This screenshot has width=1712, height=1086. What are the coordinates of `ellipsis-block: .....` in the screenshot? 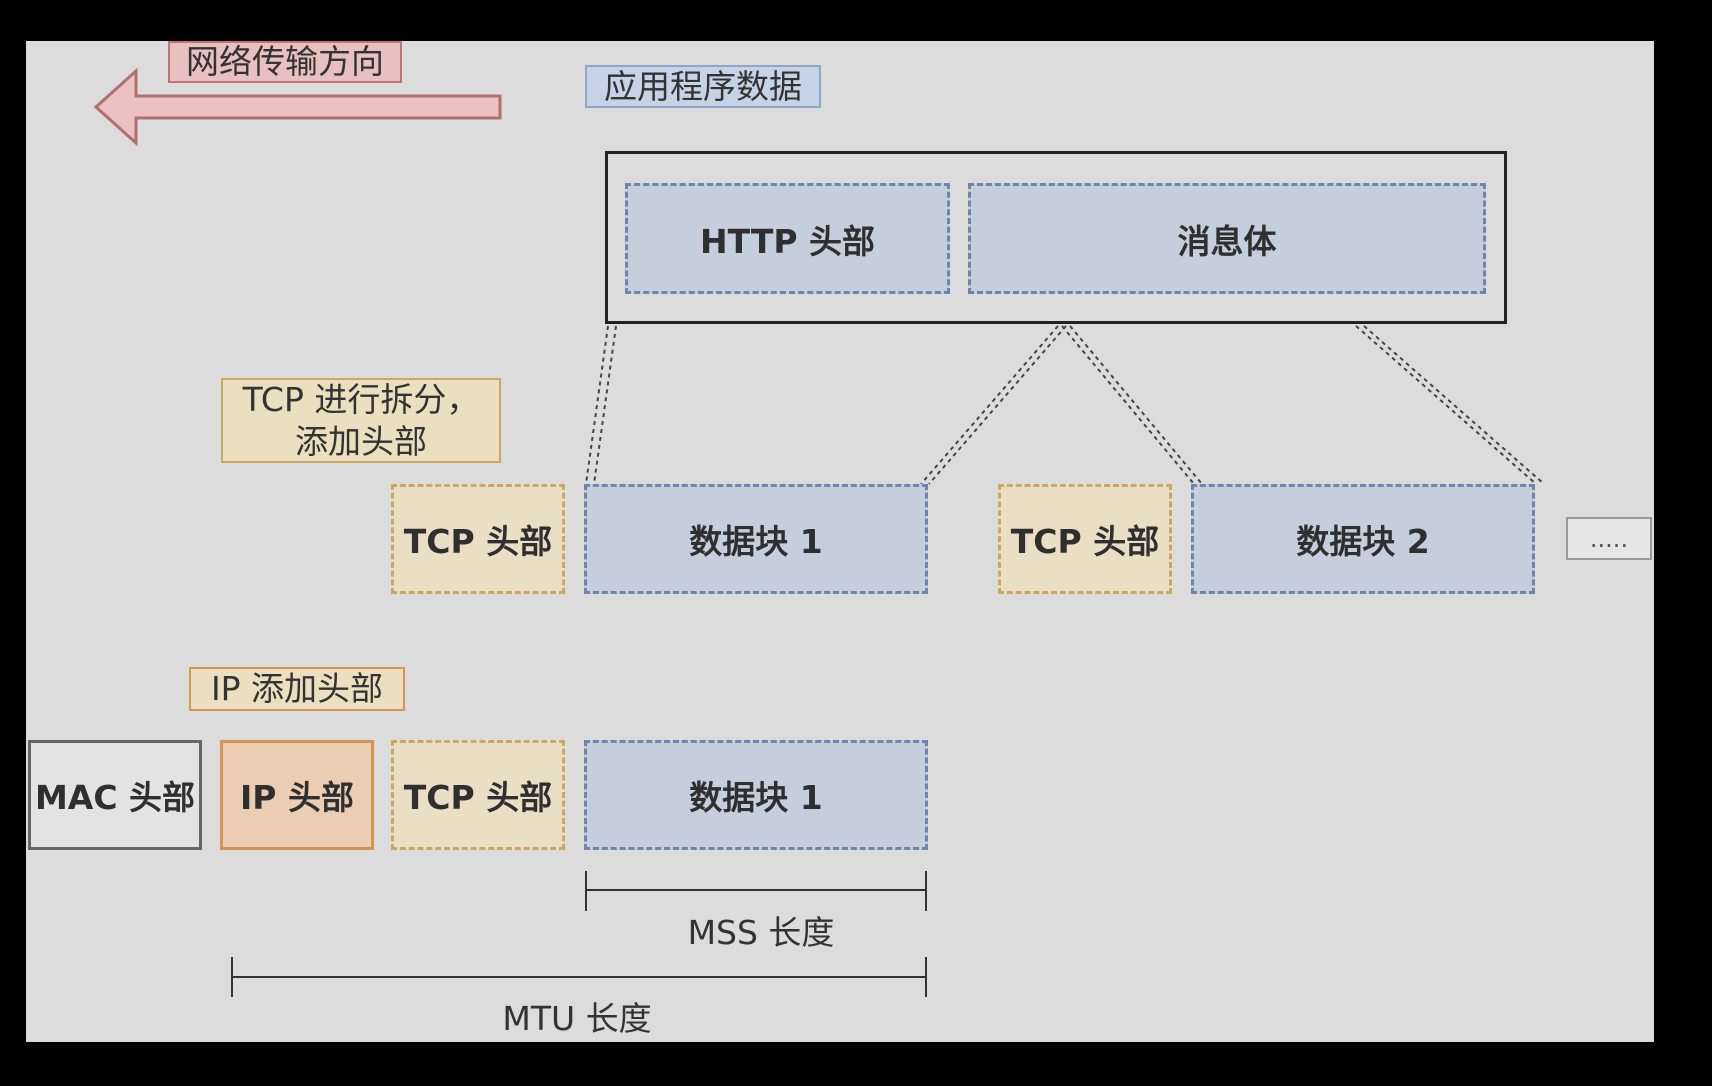 It's located at (1609, 538).